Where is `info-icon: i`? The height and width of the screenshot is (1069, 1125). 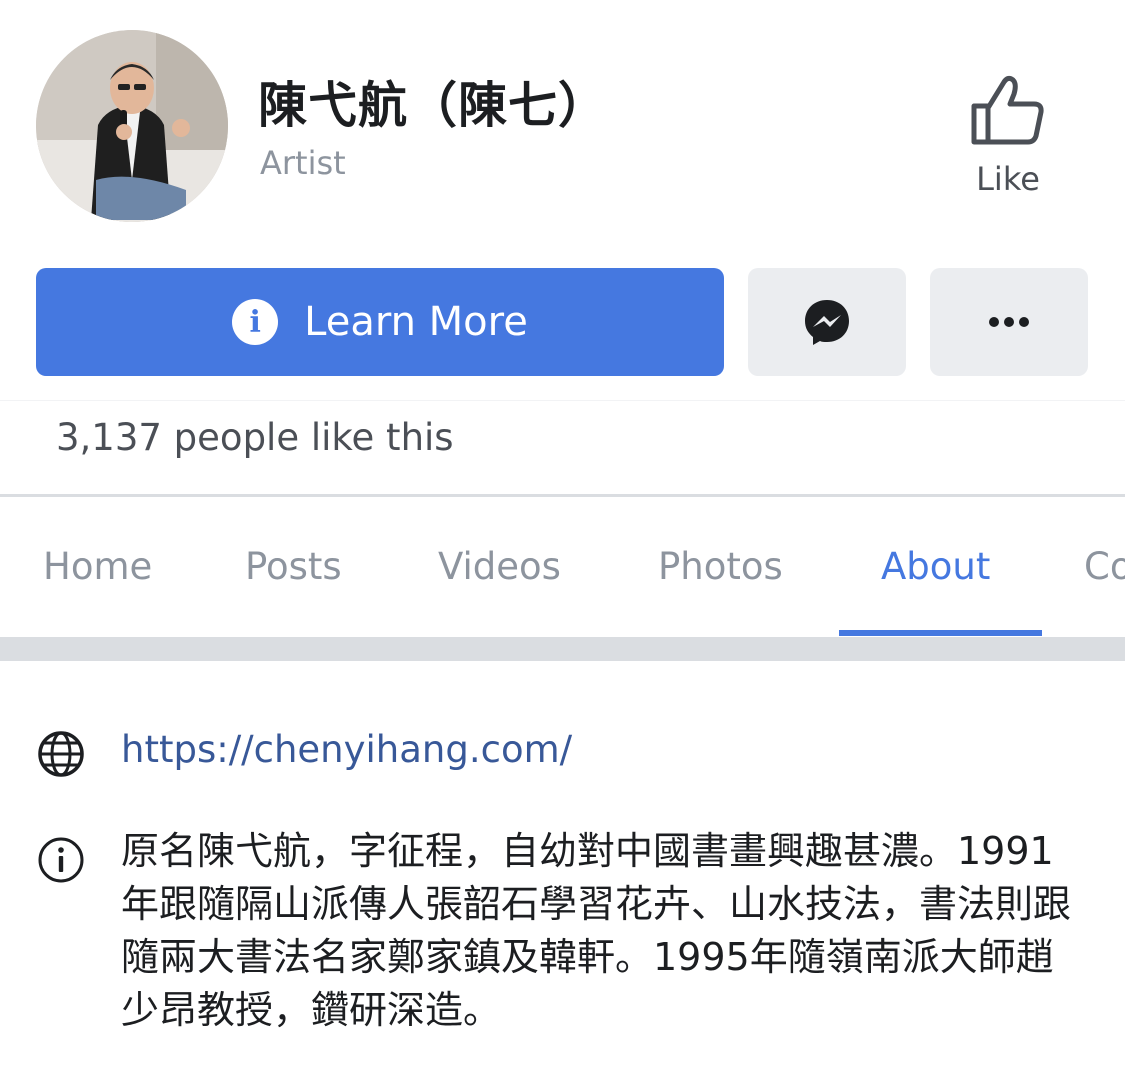 info-icon: i is located at coordinates (255, 322).